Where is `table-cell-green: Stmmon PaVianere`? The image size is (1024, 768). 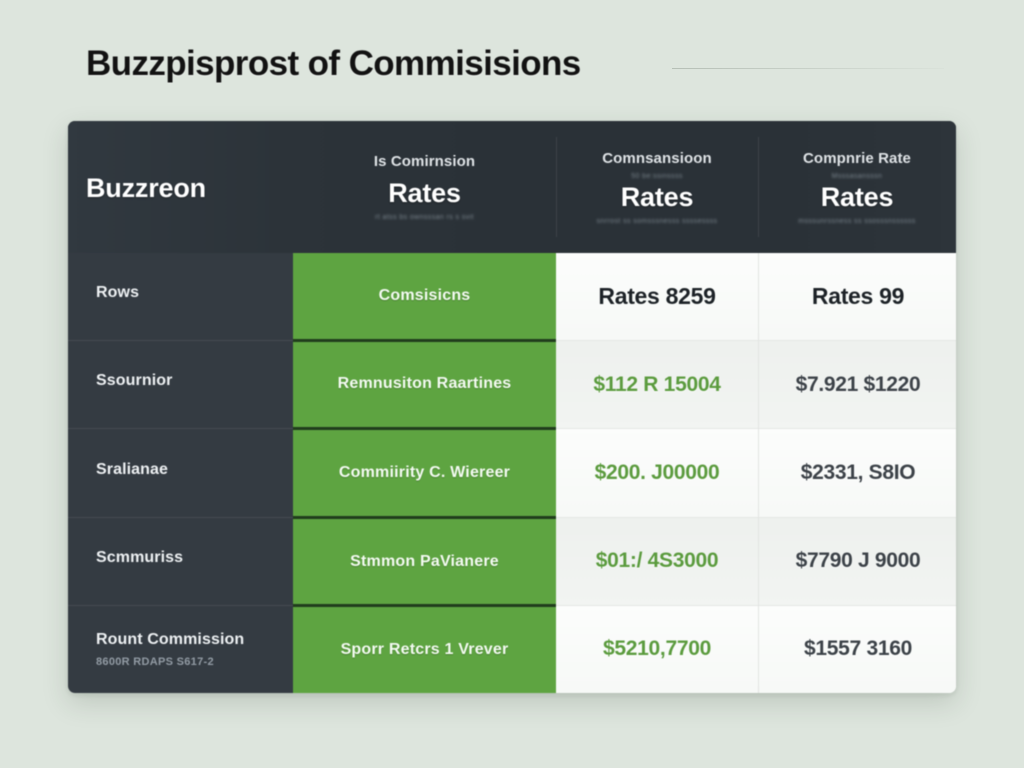 table-cell-green: Stmmon PaVianere is located at coordinates (424, 560).